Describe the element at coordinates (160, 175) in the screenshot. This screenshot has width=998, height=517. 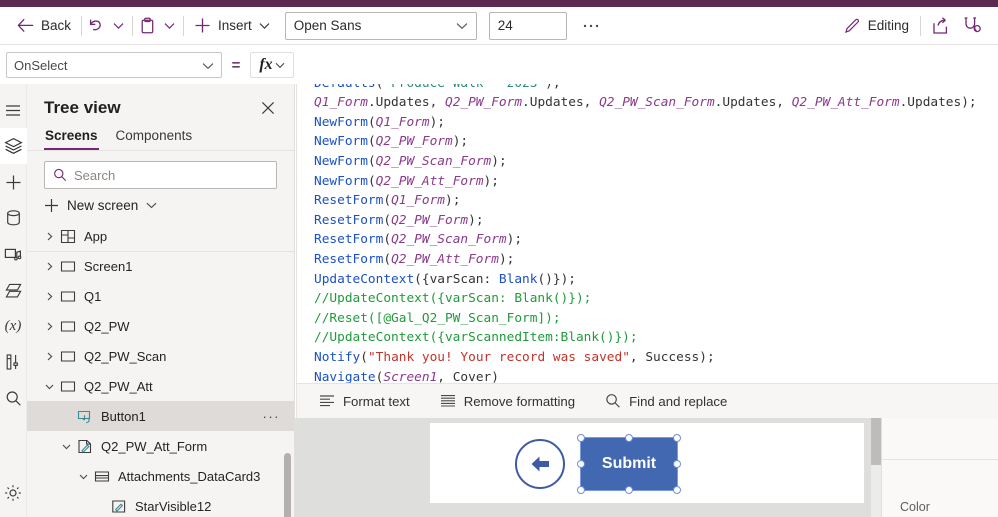
I see `tree-search-input: Search` at that location.